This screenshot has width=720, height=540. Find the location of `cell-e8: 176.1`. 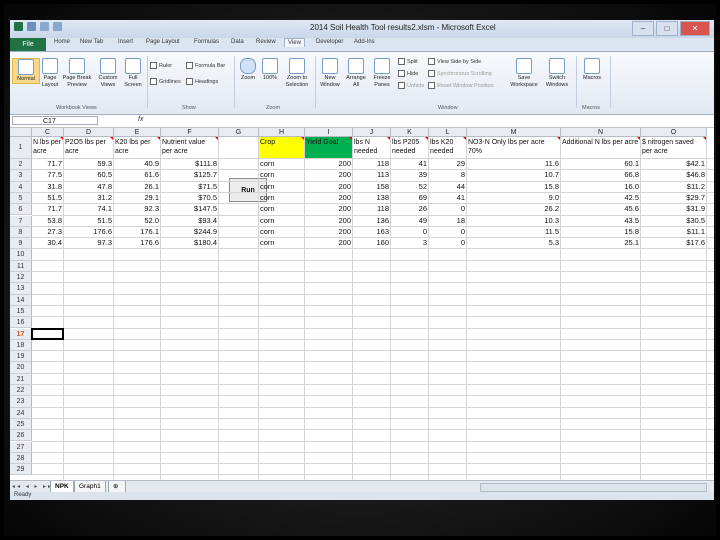

cell-e8: 176.1 is located at coordinates (137, 232).